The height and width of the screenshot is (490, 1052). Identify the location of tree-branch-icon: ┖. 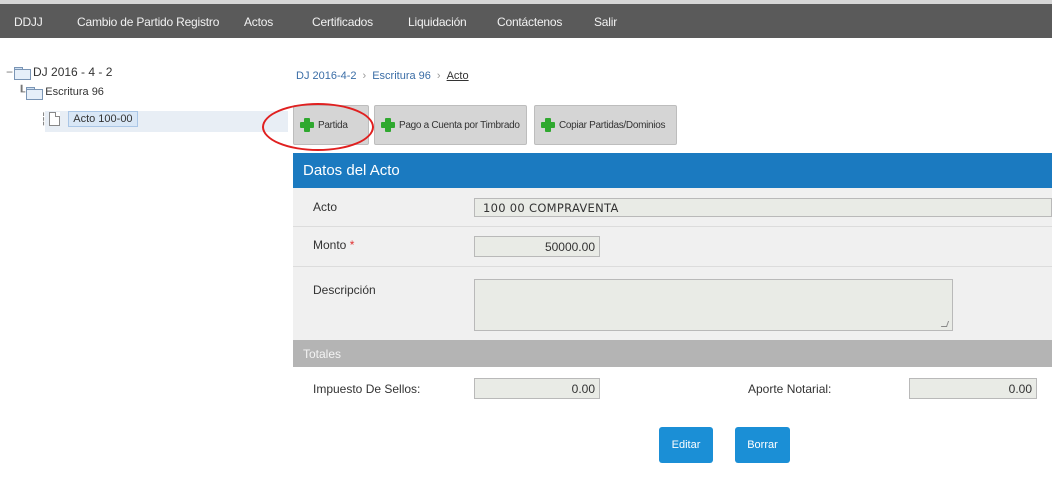
(22, 92).